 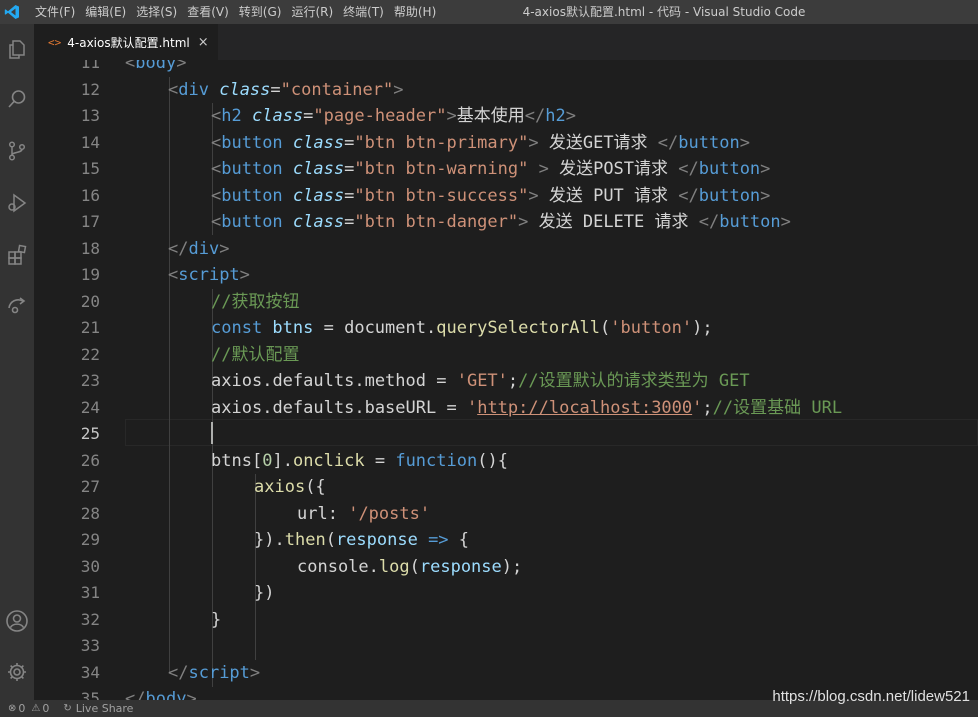 I want to click on line-number: 15, so click(x=90, y=168).